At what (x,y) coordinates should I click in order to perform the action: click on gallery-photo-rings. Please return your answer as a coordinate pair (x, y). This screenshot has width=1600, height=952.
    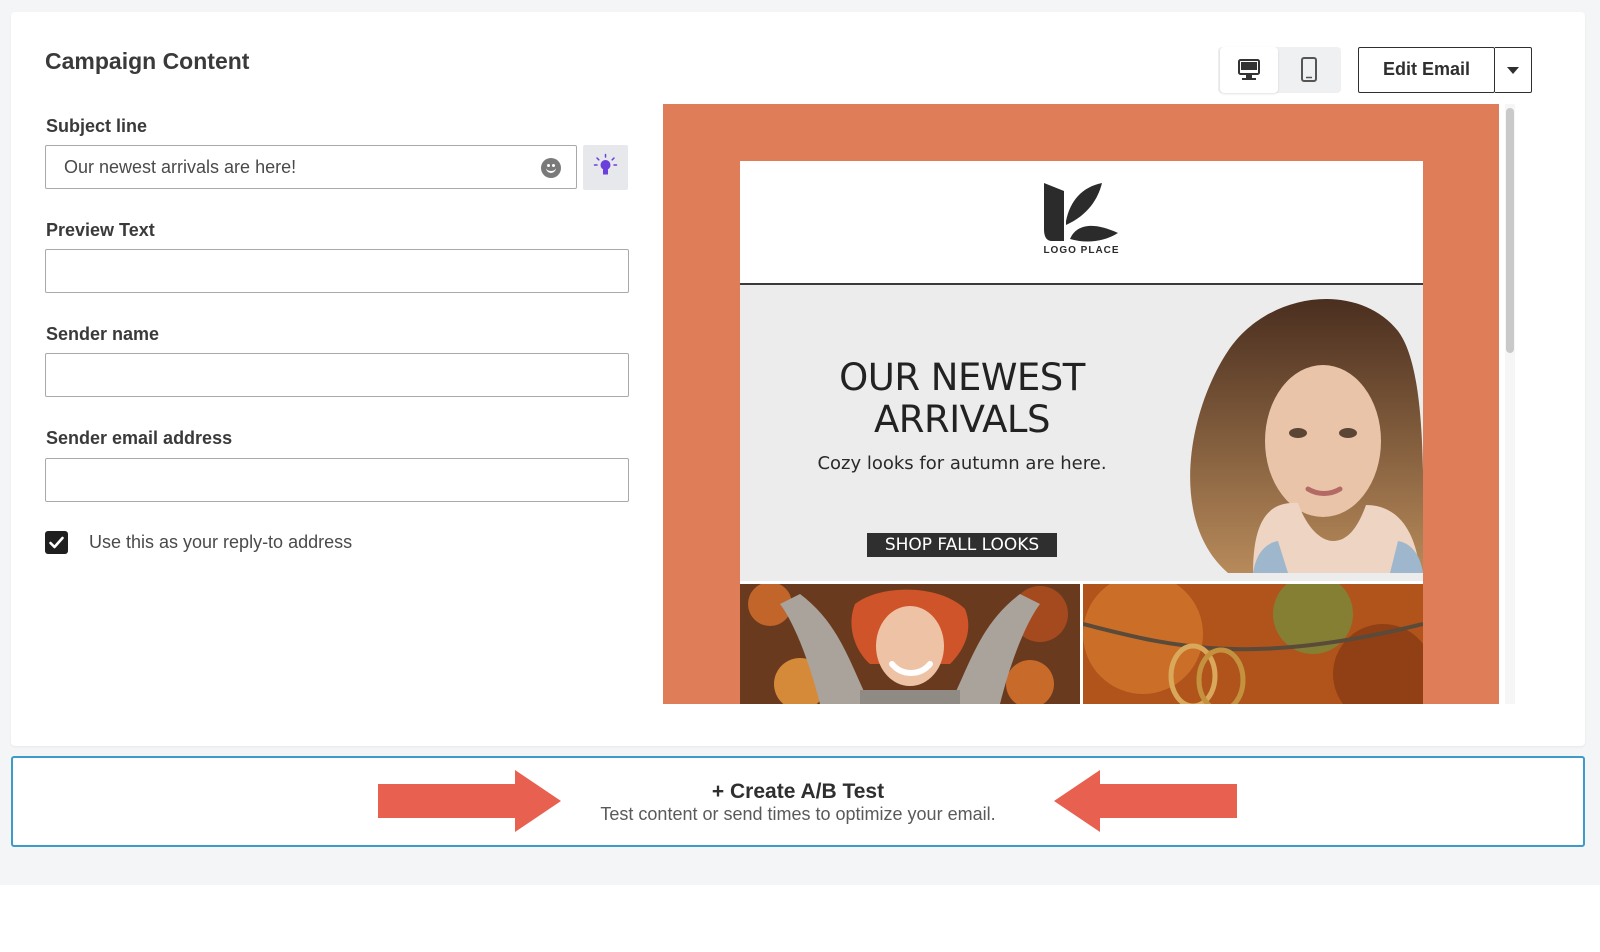
    Looking at the image, I should click on (1253, 644).